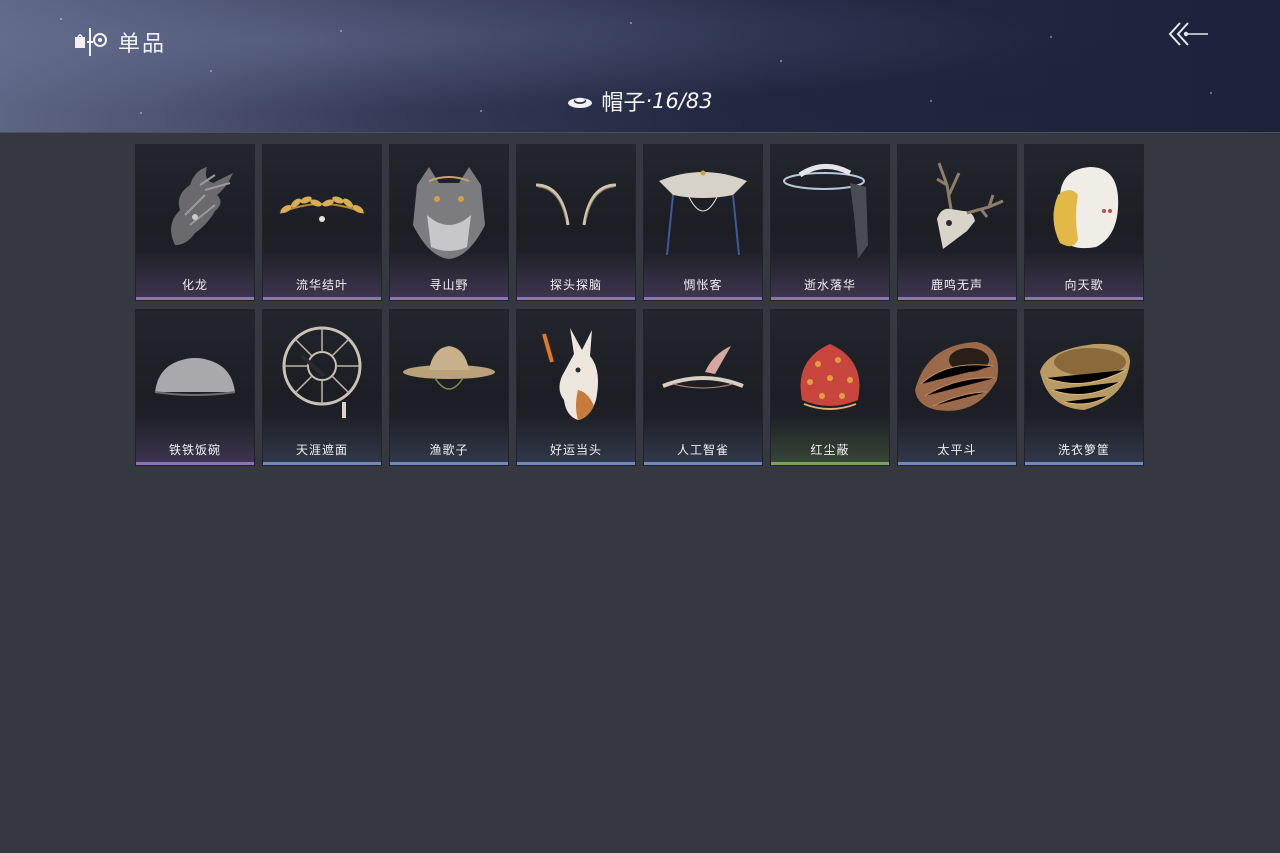 This screenshot has height=853, width=1280. Describe the element at coordinates (1083, 450) in the screenshot. I see `item-name: 洗衣箩筐` at that location.